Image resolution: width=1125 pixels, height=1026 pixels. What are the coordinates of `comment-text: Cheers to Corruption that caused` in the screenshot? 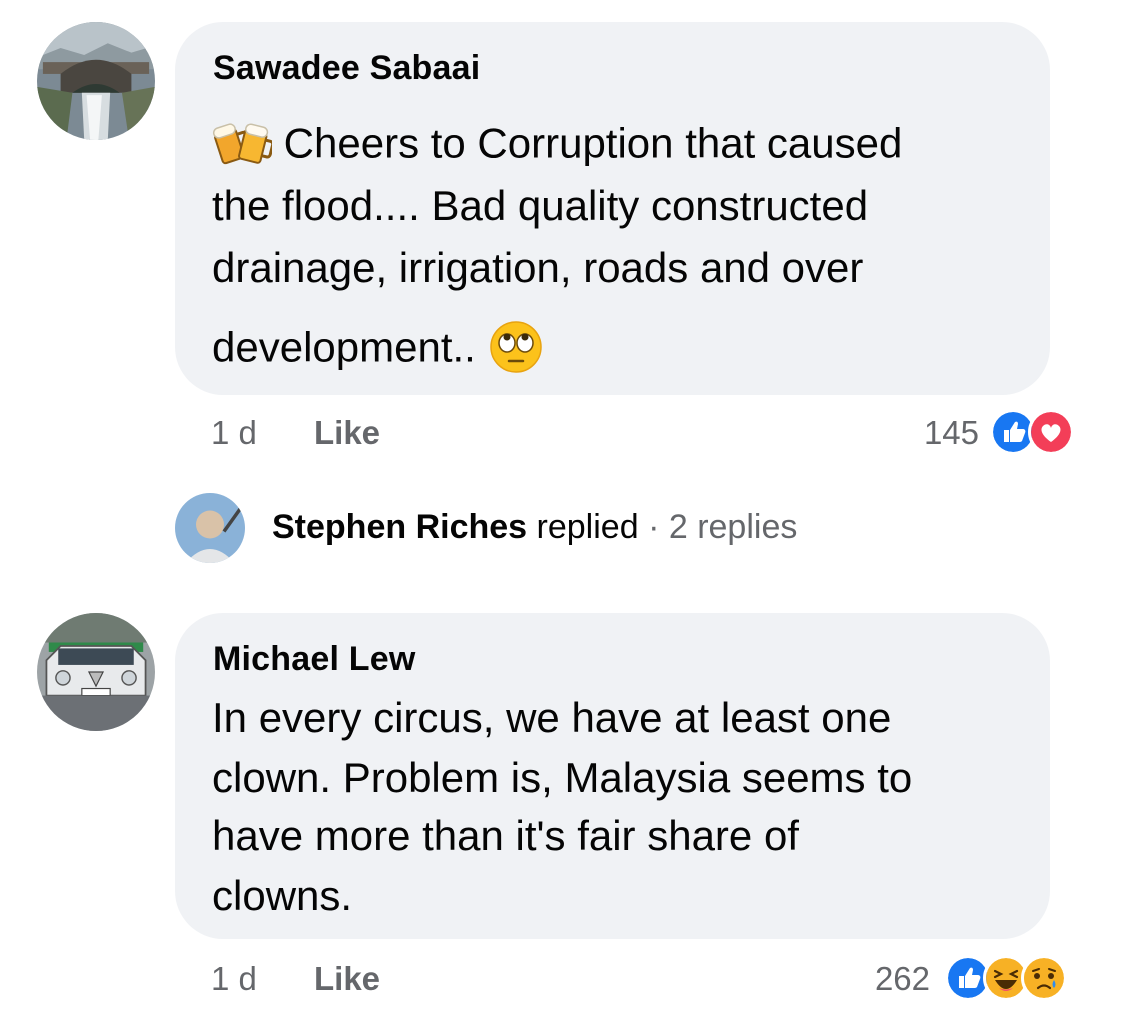 It's located at (593, 143).